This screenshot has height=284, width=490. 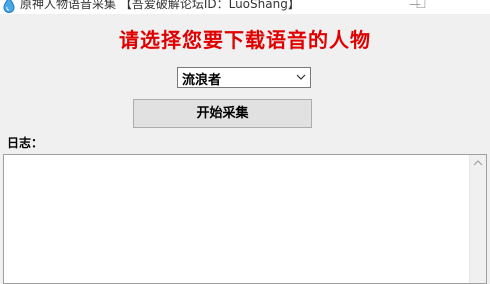 I want to click on character-select: 流浪者, so click(x=244, y=77).